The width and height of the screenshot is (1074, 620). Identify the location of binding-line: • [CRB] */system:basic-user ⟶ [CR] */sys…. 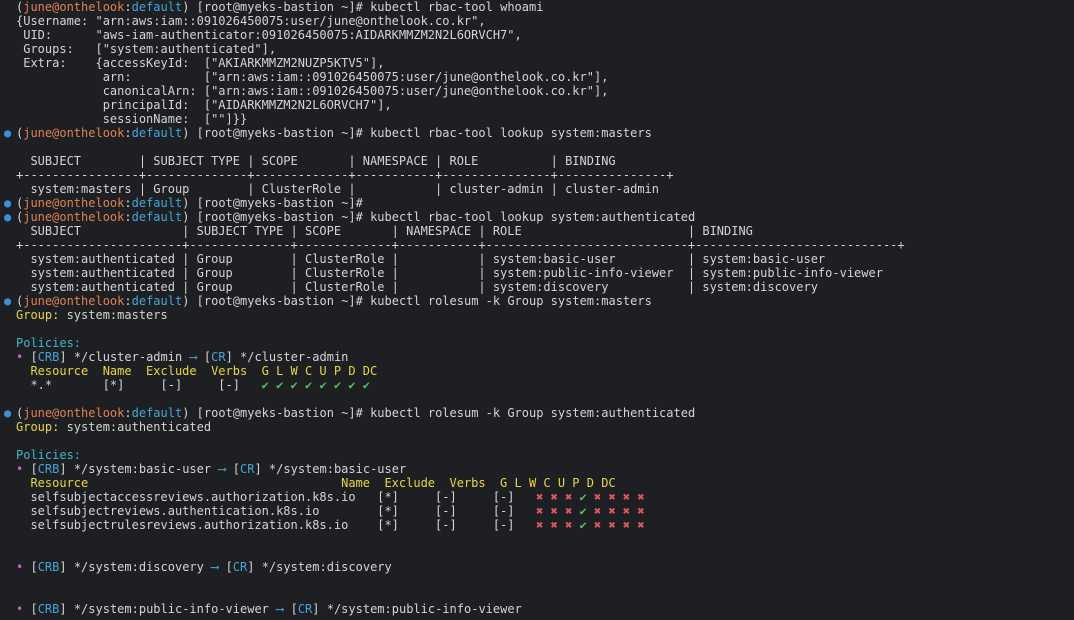
(211, 469).